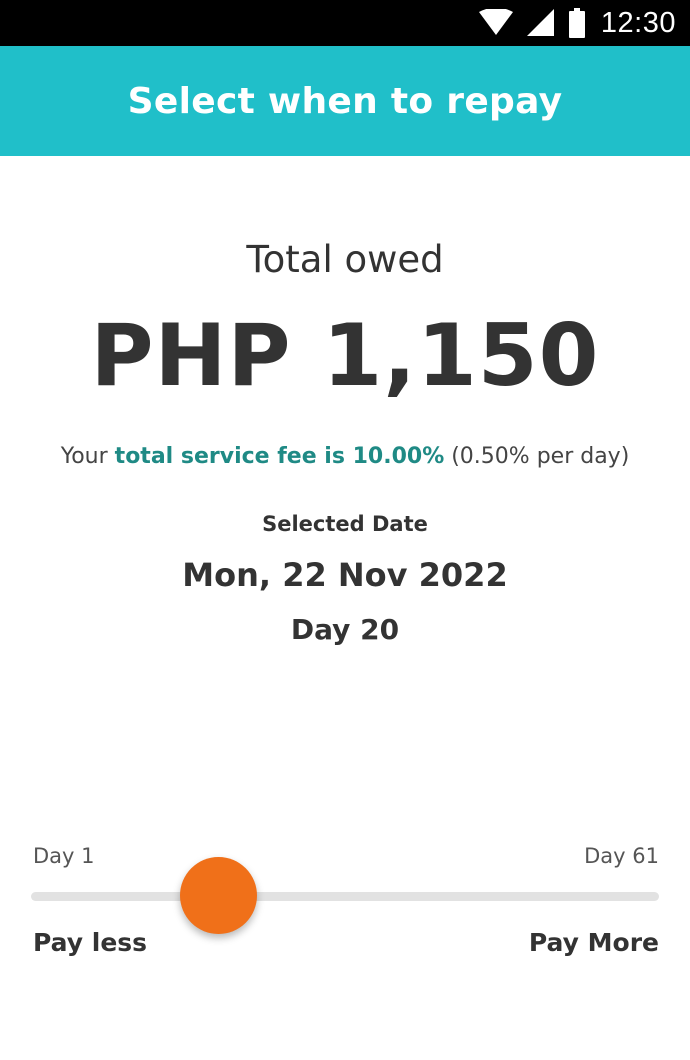 This screenshot has width=690, height=1060. I want to click on battery-icon, so click(576, 23).